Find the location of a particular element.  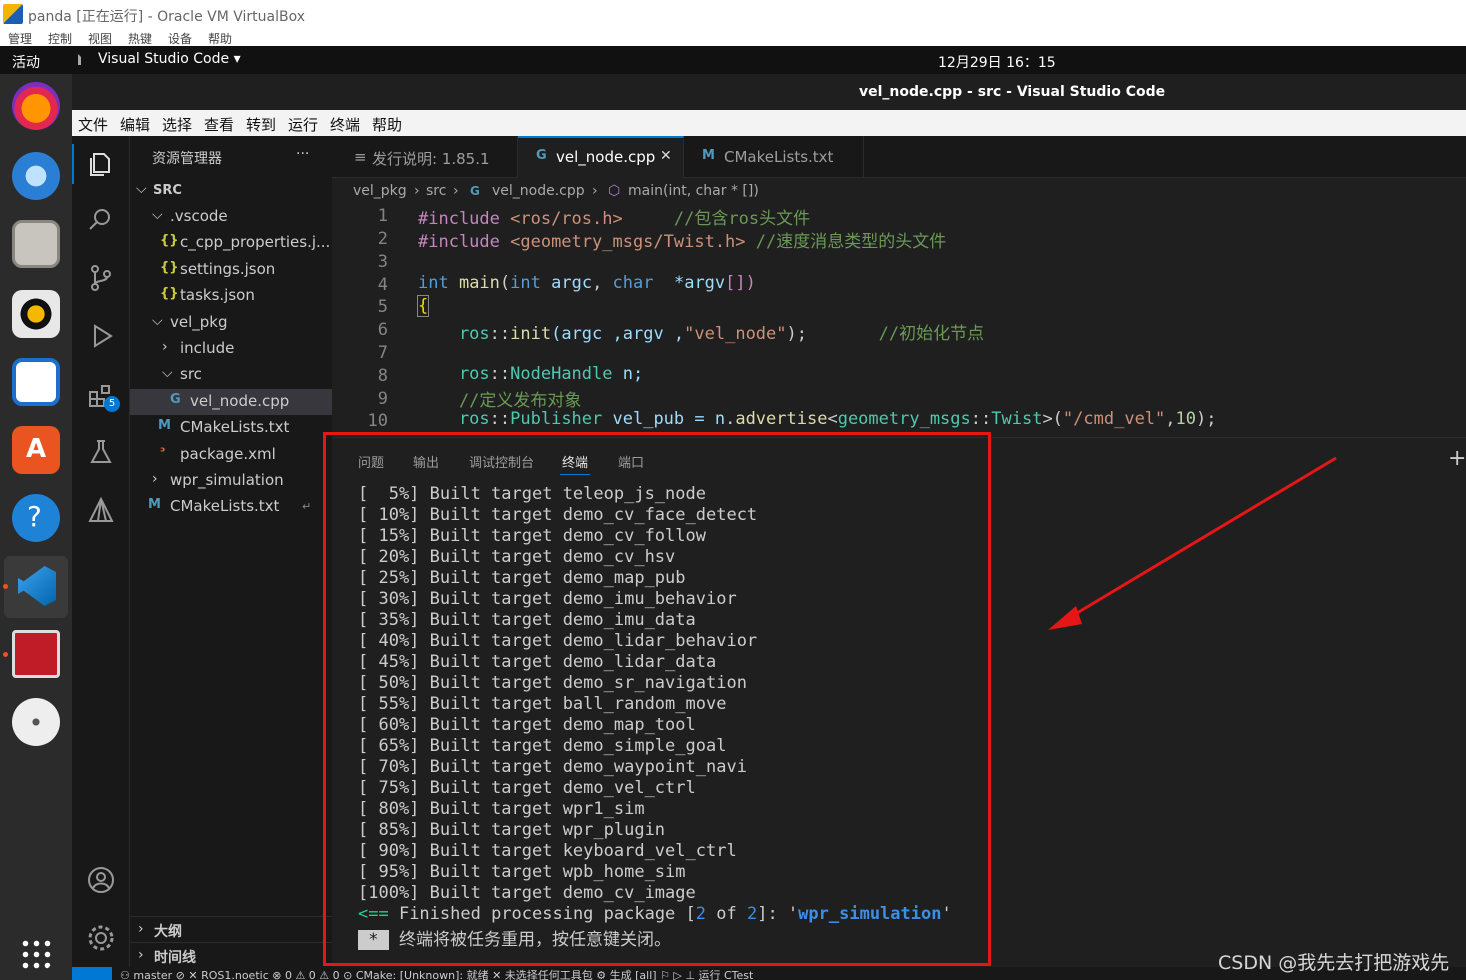

line-number: 2 is located at coordinates (382, 239).